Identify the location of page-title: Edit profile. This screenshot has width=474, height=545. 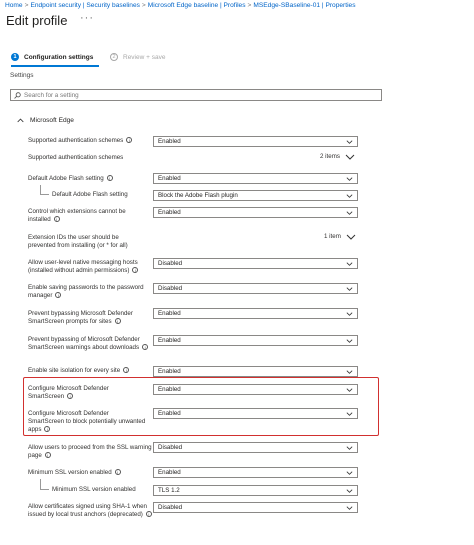
(37, 20).